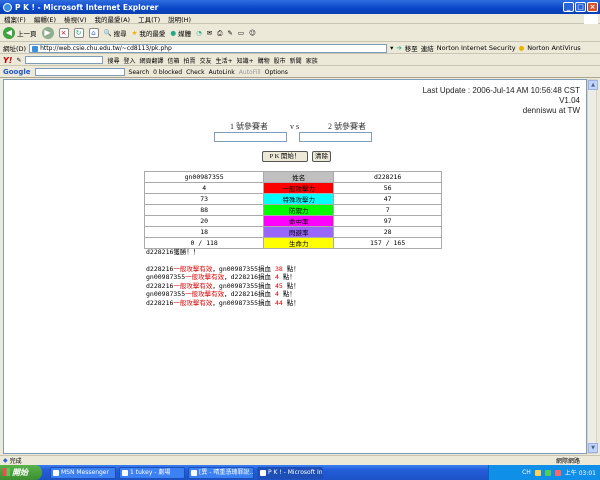  I want to click on links-label: 連結, so click(427, 48).